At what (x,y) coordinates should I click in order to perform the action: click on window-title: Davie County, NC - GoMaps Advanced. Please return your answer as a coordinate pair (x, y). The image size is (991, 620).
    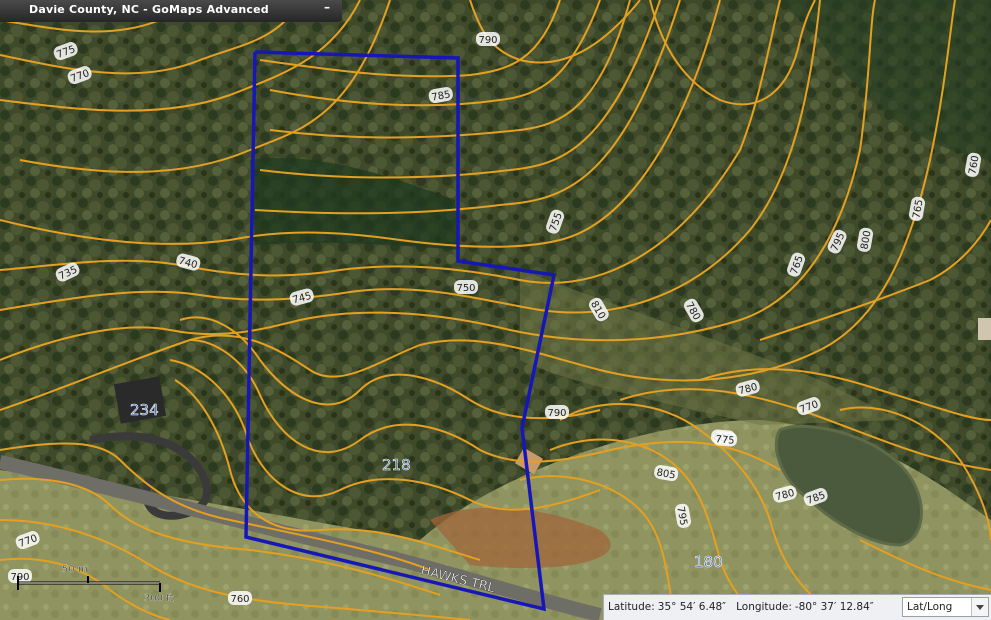
    Looking at the image, I should click on (149, 9).